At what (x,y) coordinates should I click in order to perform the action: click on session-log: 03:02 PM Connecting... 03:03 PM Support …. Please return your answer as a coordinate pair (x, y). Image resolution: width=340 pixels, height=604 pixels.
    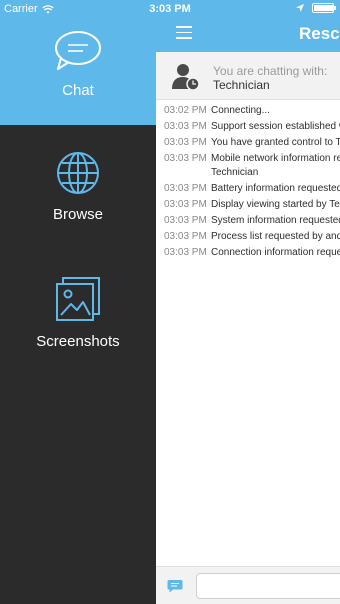
    Looking at the image, I should click on (248, 183).